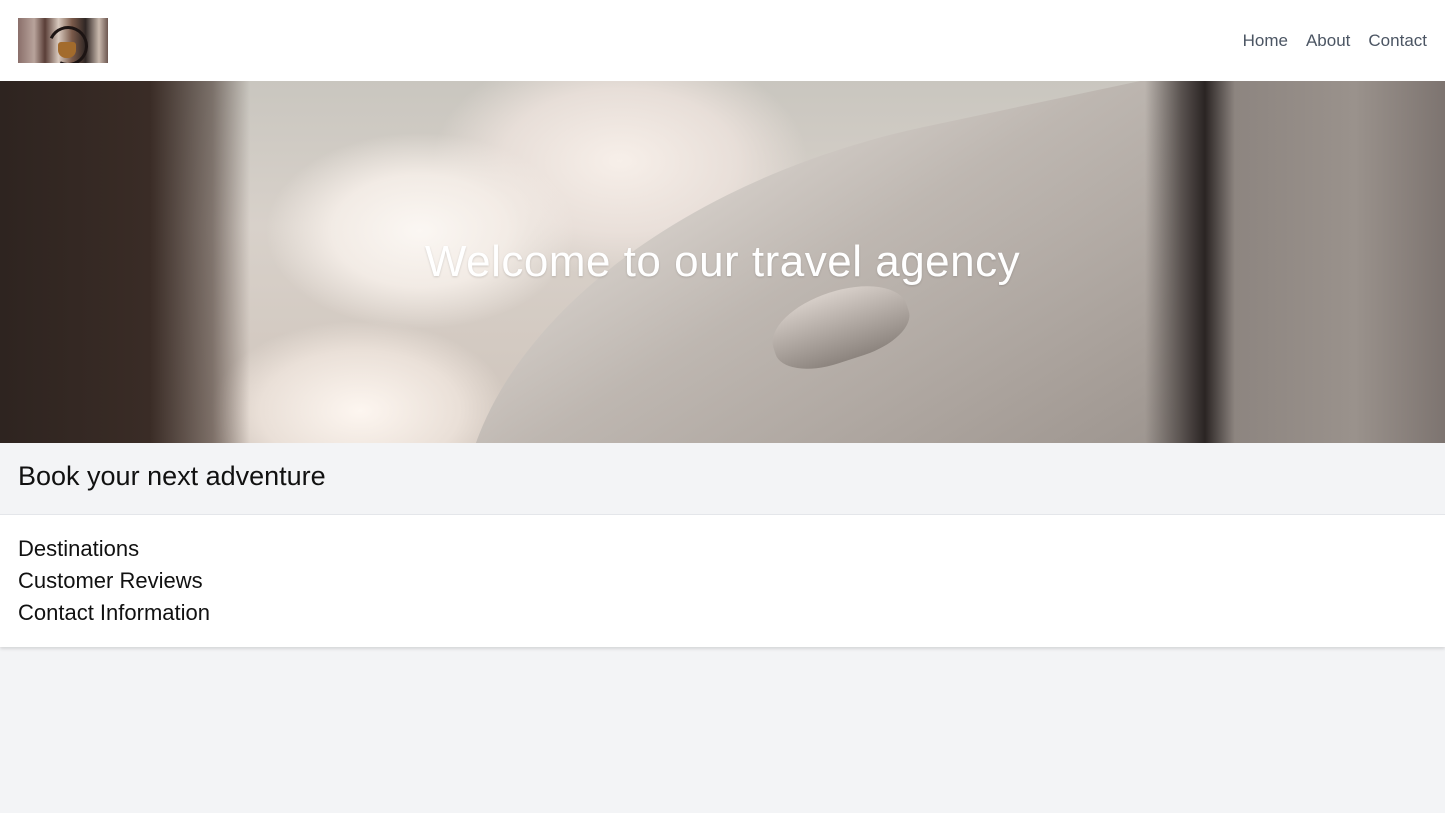 The image size is (1445, 813). What do you see at coordinates (67, 50) in the screenshot?
I see `logo-emblem` at bounding box center [67, 50].